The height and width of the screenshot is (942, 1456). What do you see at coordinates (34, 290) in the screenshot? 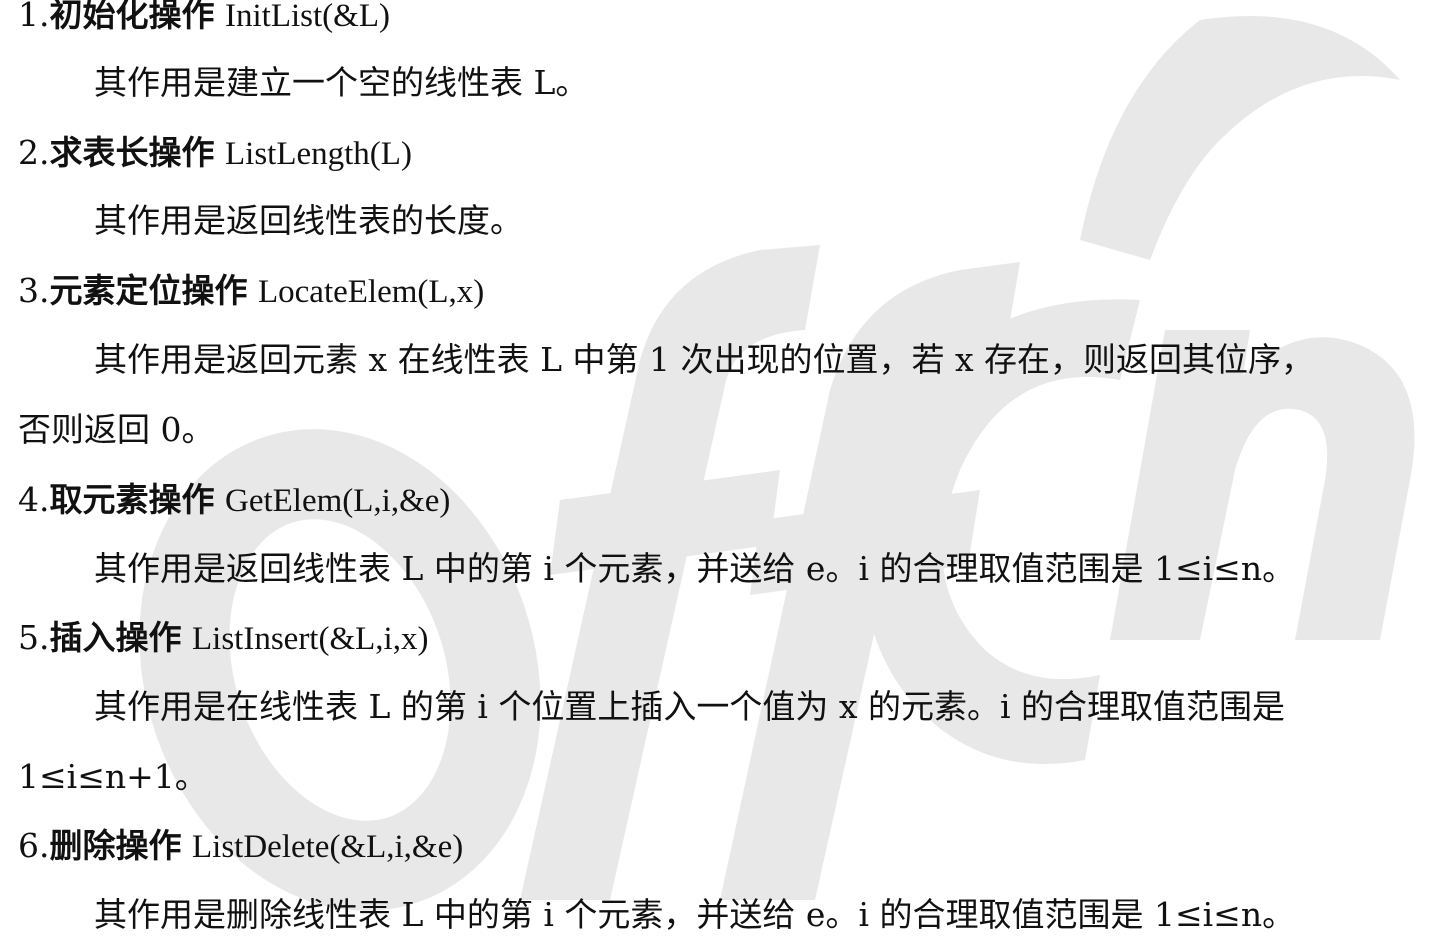
I see `operation-number: 3.` at bounding box center [34, 290].